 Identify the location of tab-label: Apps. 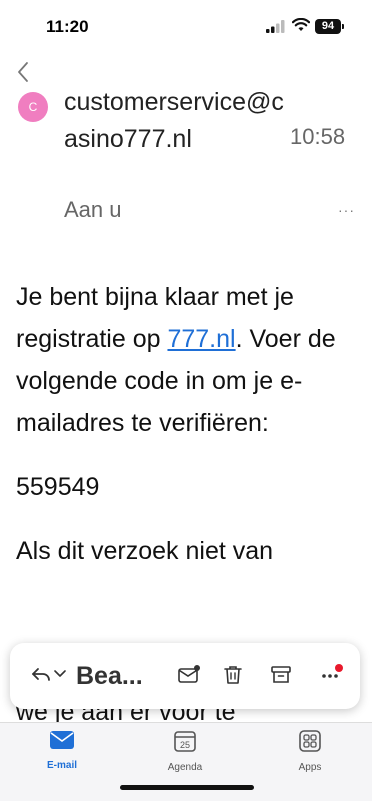
(310, 767).